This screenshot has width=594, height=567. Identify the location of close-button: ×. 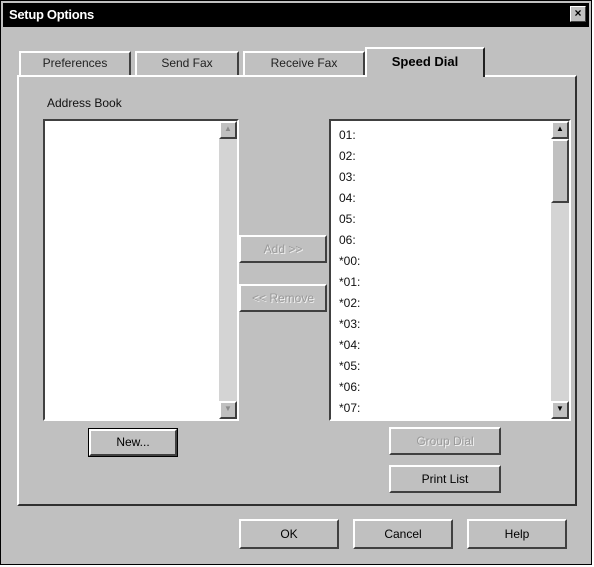
(578, 14).